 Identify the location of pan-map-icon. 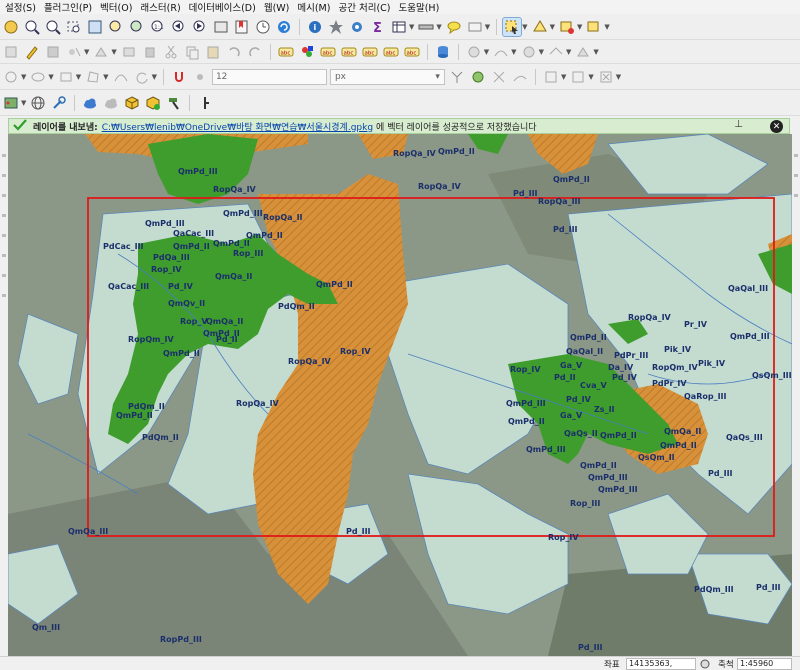
(11, 27).